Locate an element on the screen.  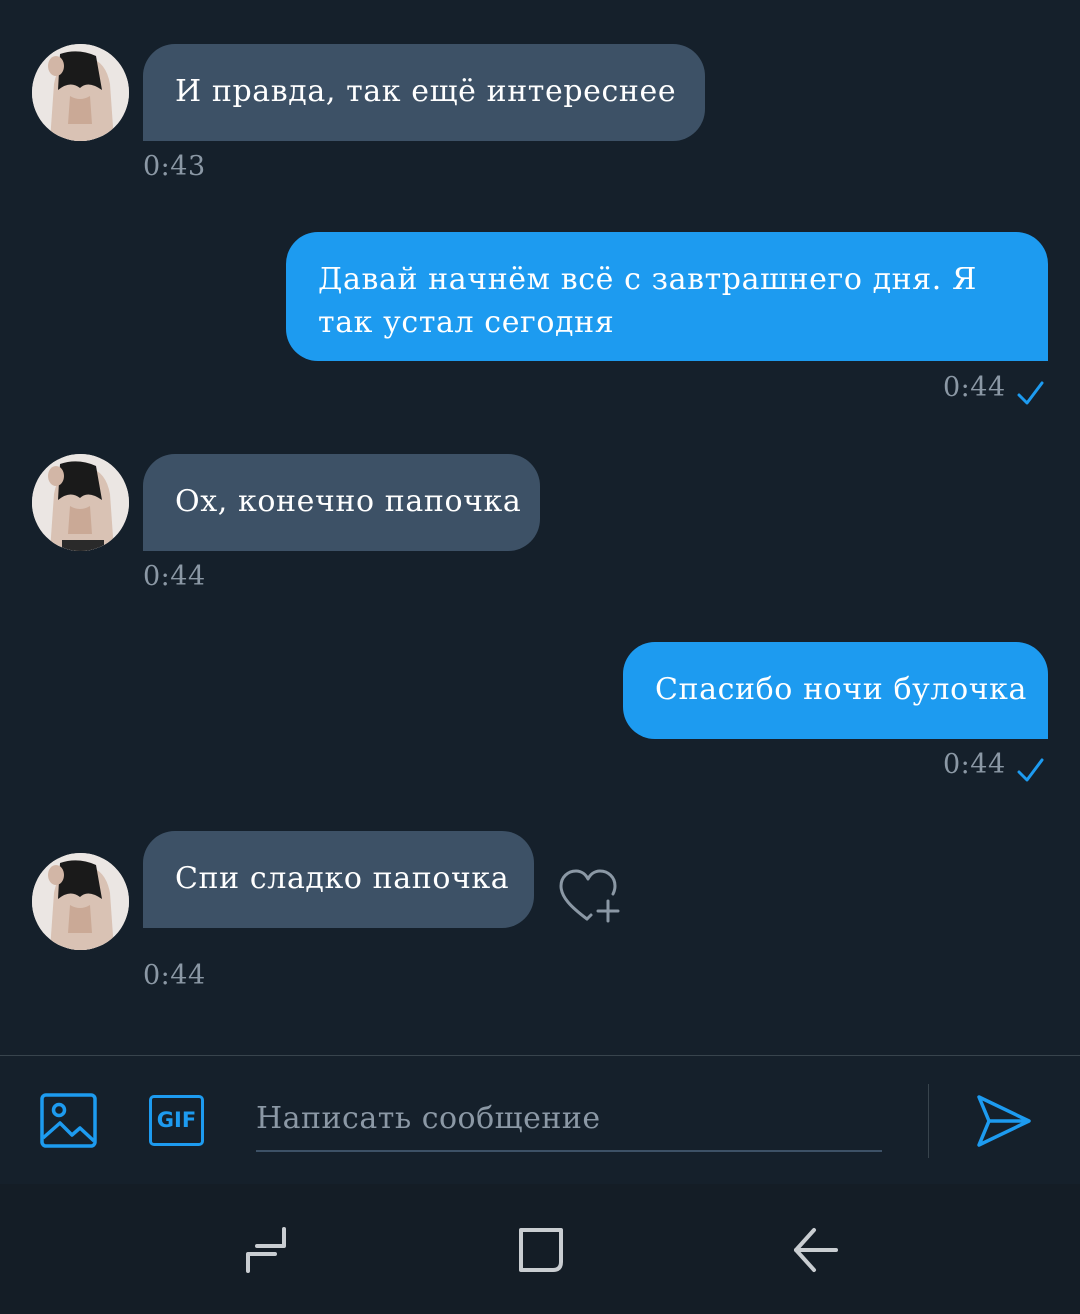
message-text: Ох, конечно папочка is located at coordinates (348, 501).